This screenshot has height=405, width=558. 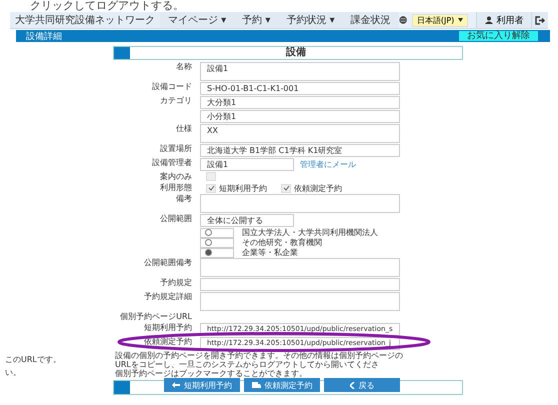 What do you see at coordinates (175, 177) in the screenshot?
I see `field-label: 案内のみ` at bounding box center [175, 177].